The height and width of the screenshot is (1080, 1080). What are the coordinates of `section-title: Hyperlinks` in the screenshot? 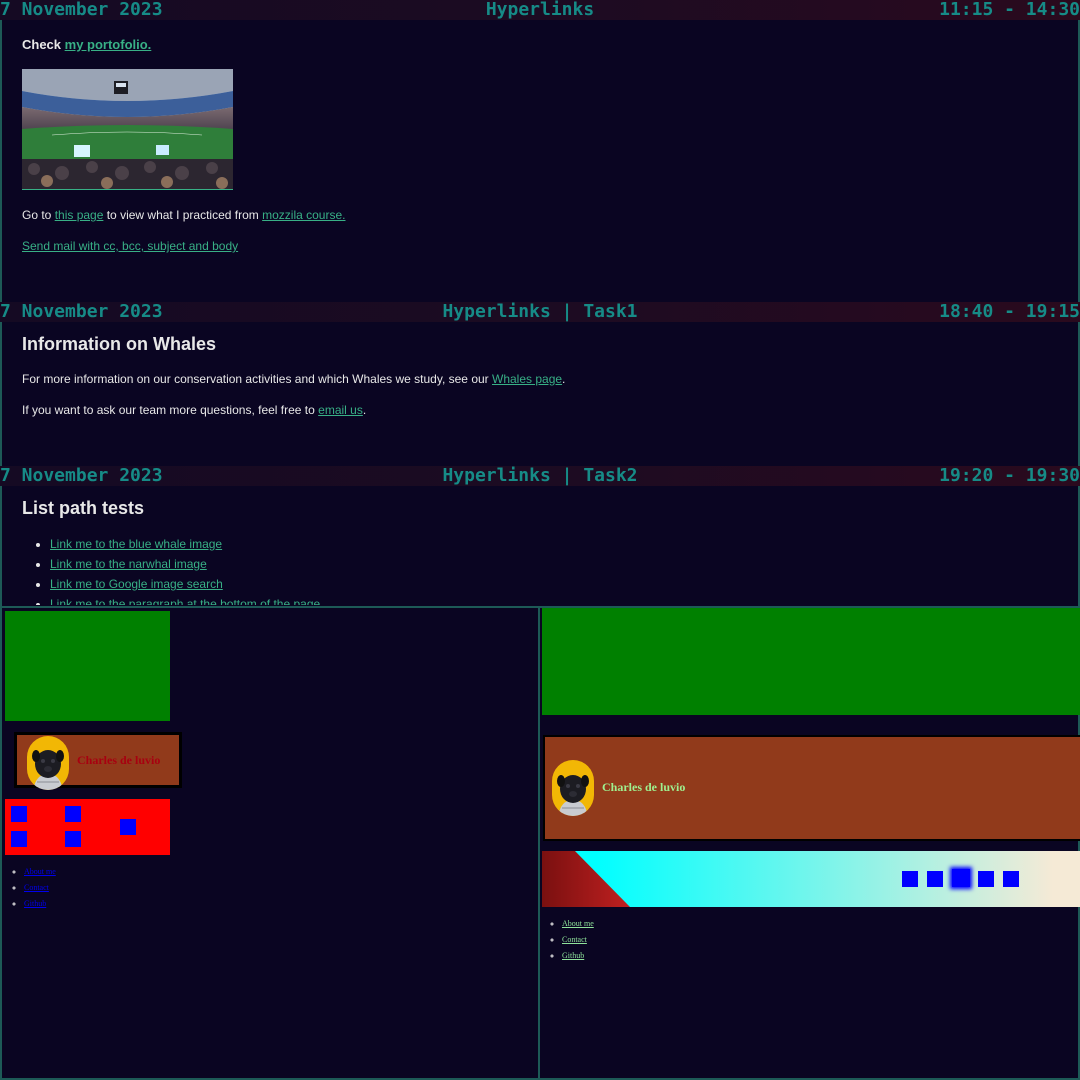 It's located at (540, 10).